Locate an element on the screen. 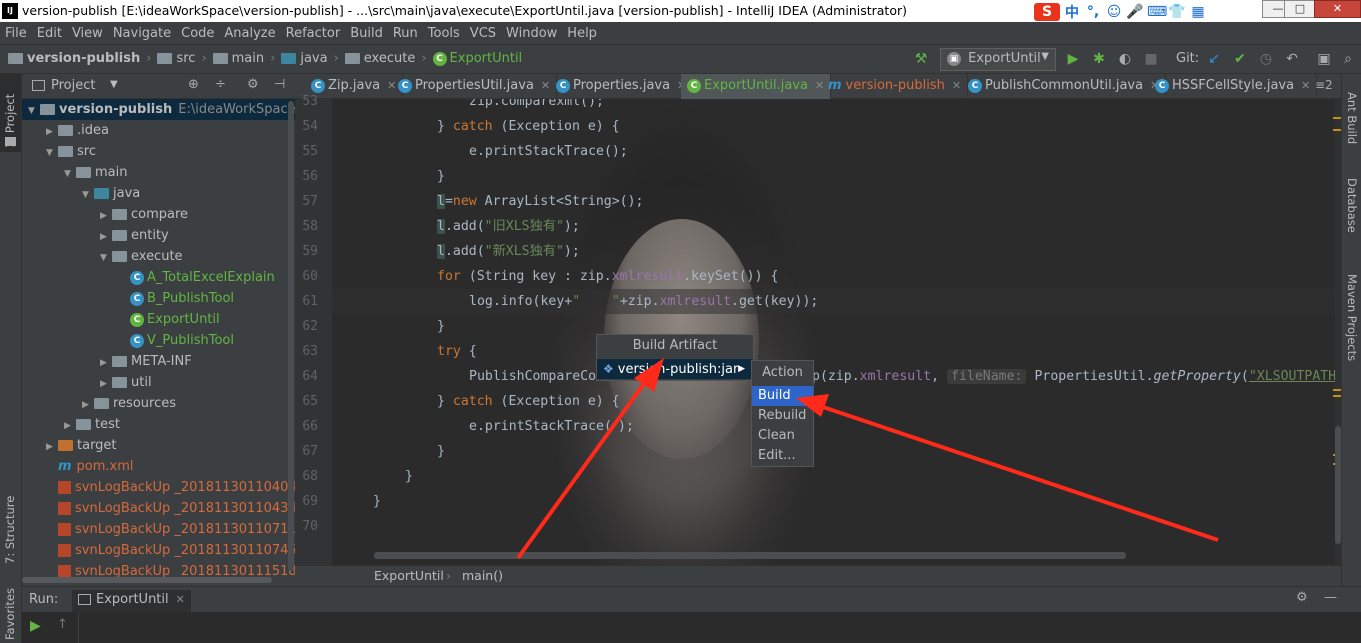 Image resolution: width=1361 pixels, height=643 pixels. menu-tools: Tools is located at coordinates (444, 33).